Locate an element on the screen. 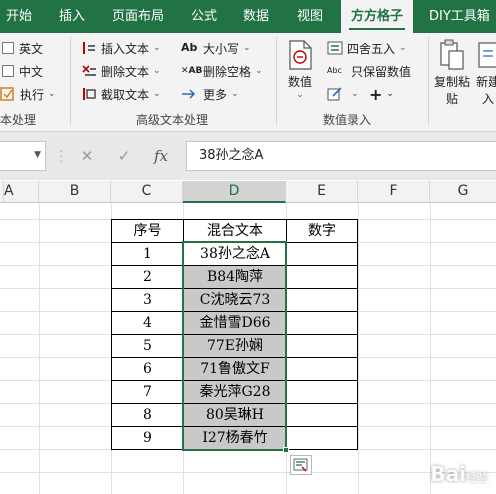  case-button: Ab 大小写 ⌄ is located at coordinates (216, 48).